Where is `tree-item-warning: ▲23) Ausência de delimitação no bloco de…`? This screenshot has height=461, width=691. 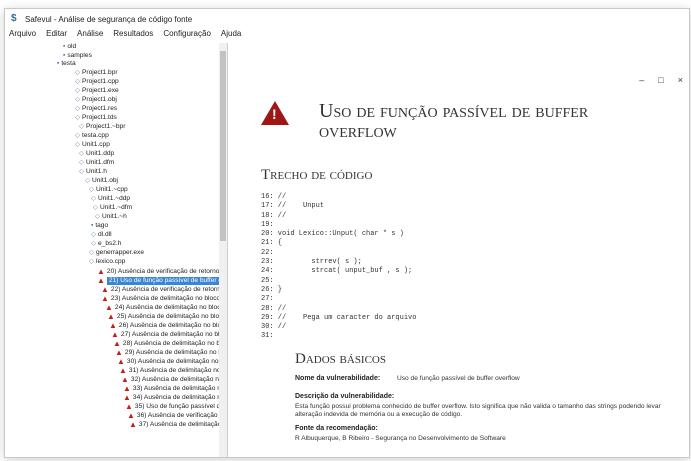
tree-item-warning: ▲23) Ausência de delimitação no bloco de… is located at coordinates (164, 299).